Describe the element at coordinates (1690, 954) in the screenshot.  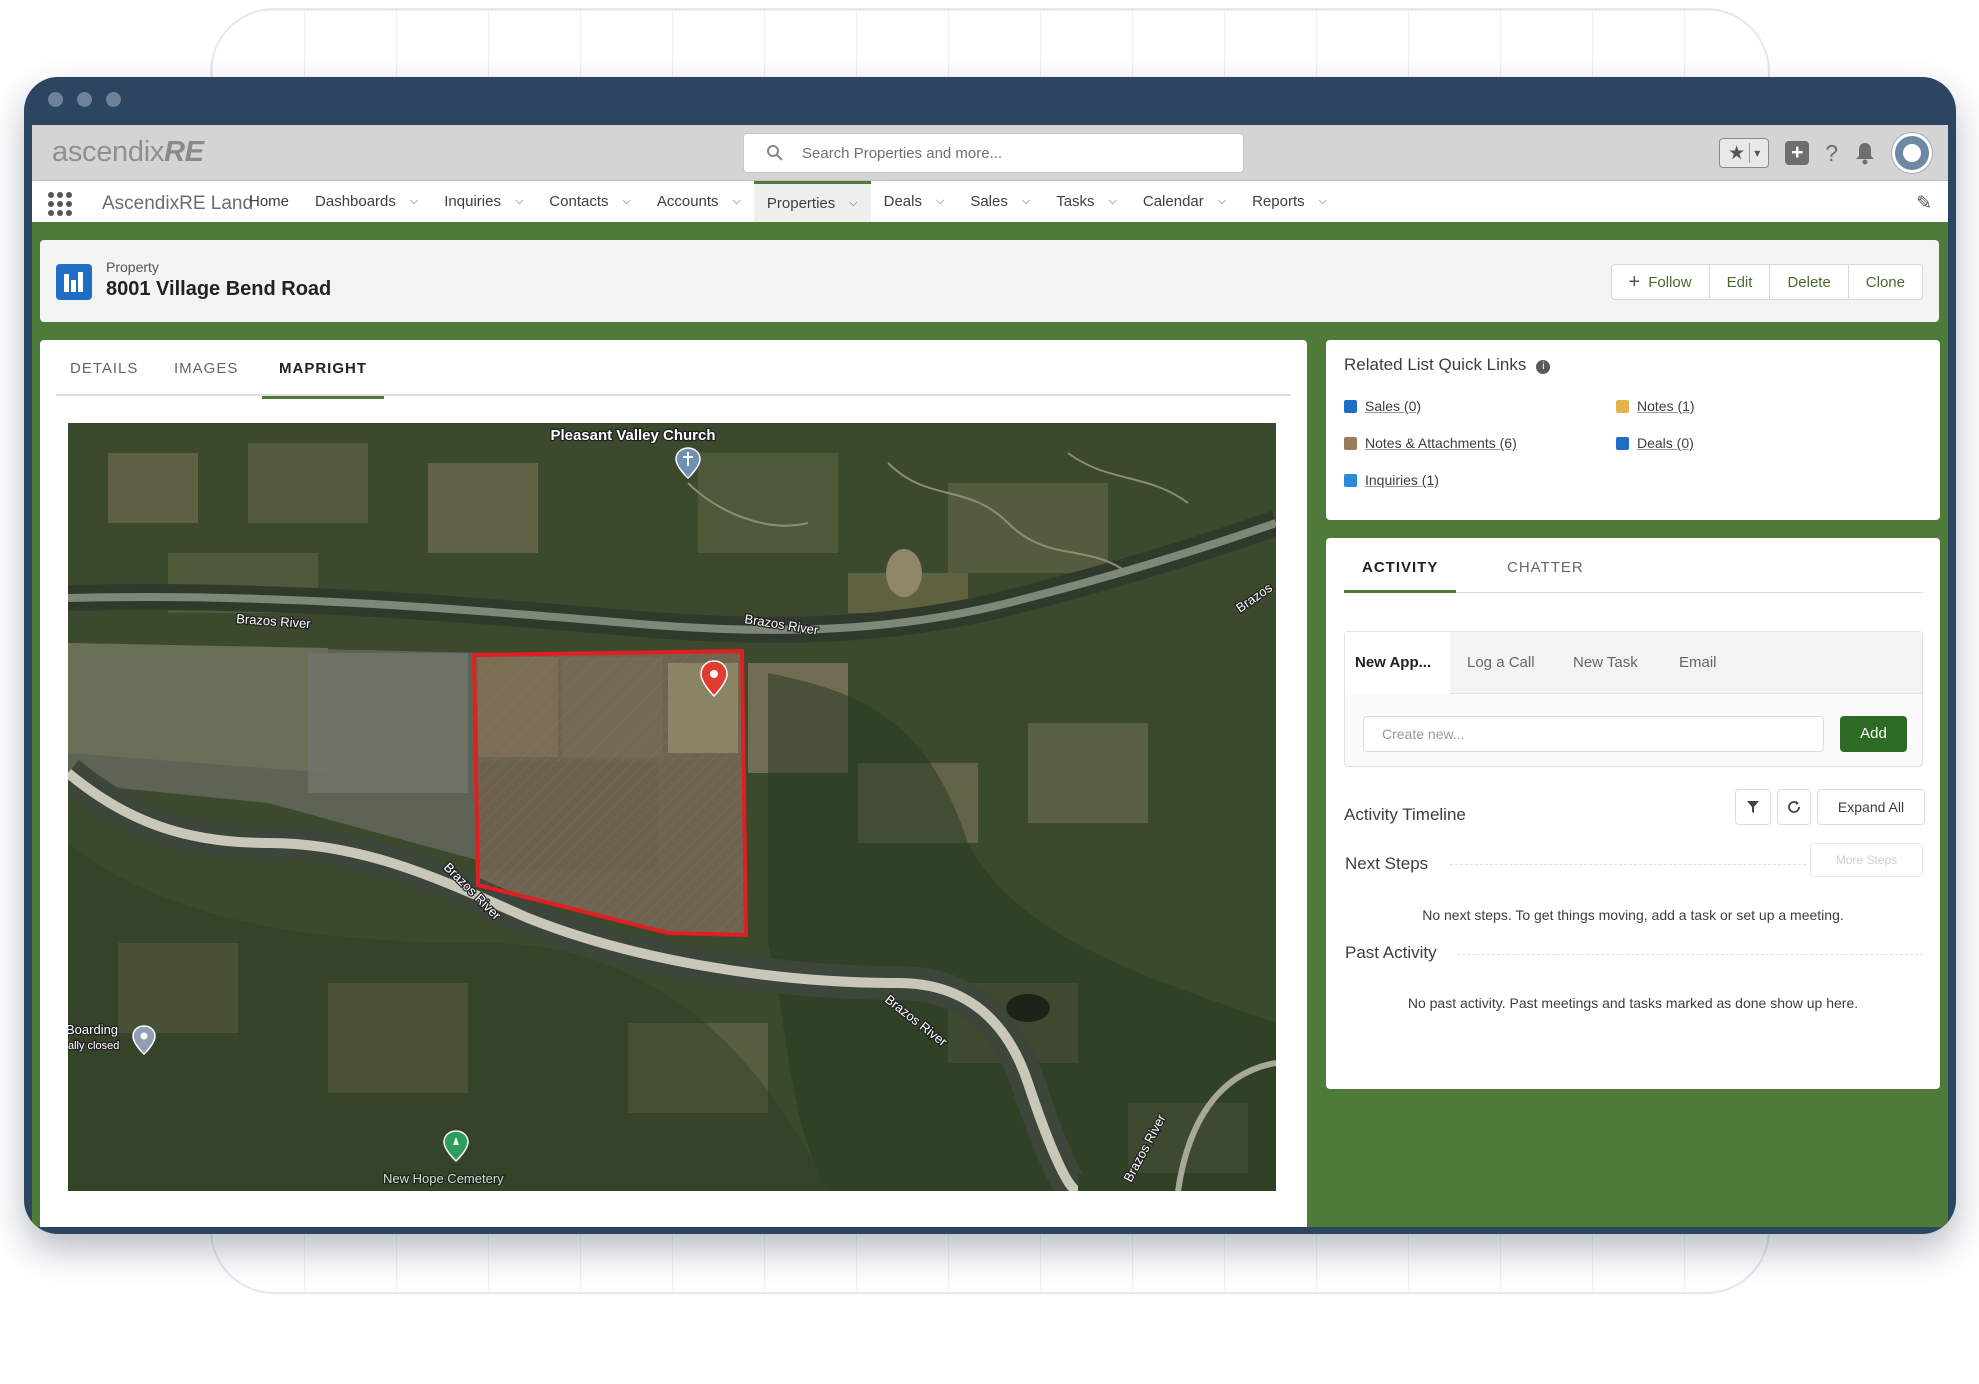
I see `past-activity-divider` at that location.